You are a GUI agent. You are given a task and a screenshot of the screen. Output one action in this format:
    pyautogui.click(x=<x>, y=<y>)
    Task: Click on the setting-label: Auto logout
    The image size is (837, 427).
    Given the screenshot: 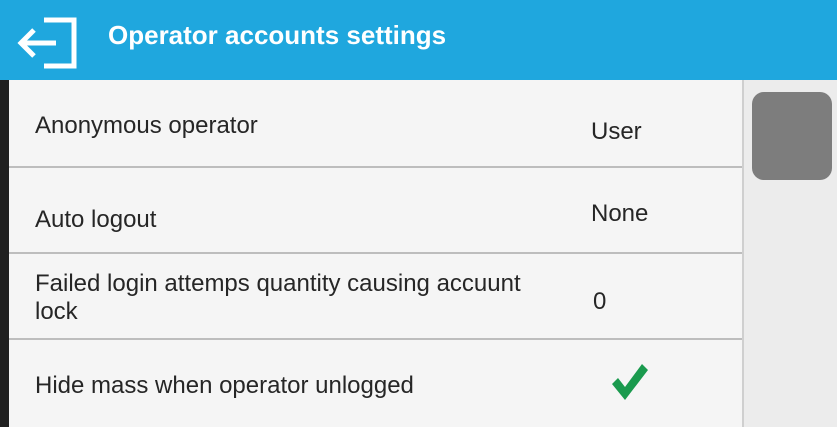 What is the action you would take?
    pyautogui.click(x=96, y=219)
    